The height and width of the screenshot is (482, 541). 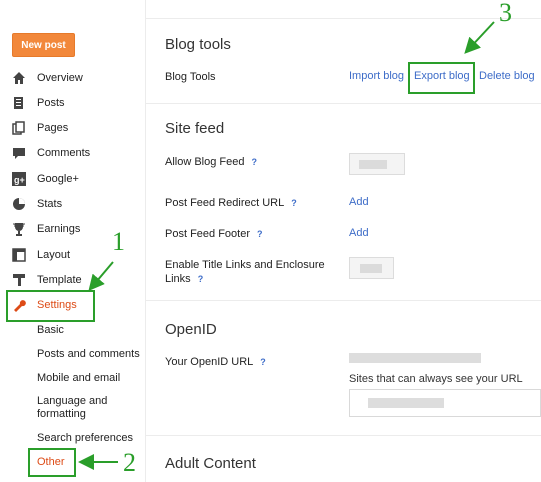 I want to click on redirect-url-label: Post Feed Redirect URL?, so click(x=231, y=203).